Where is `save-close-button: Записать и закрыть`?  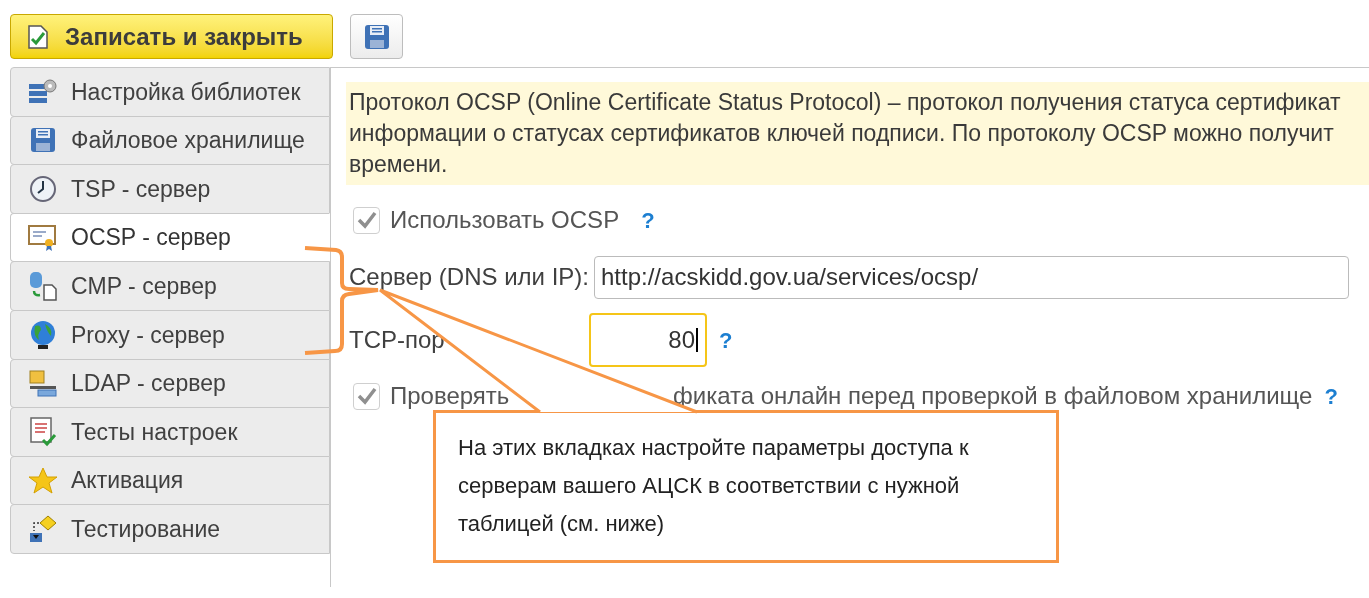 save-close-button: Записать и закрыть is located at coordinates (171, 36).